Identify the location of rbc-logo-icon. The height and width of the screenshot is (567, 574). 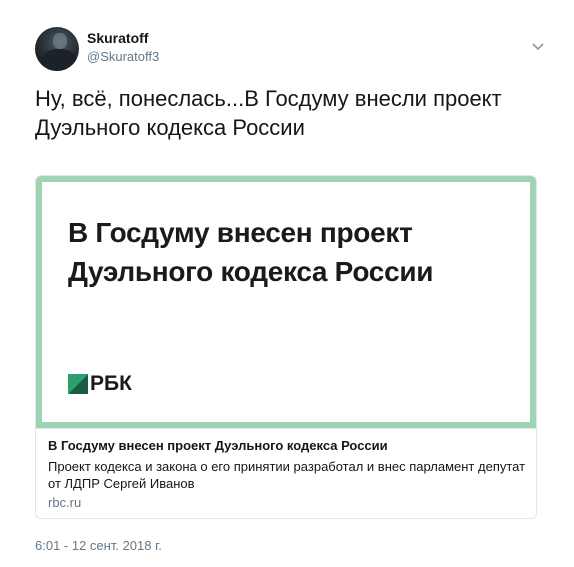
(78, 384).